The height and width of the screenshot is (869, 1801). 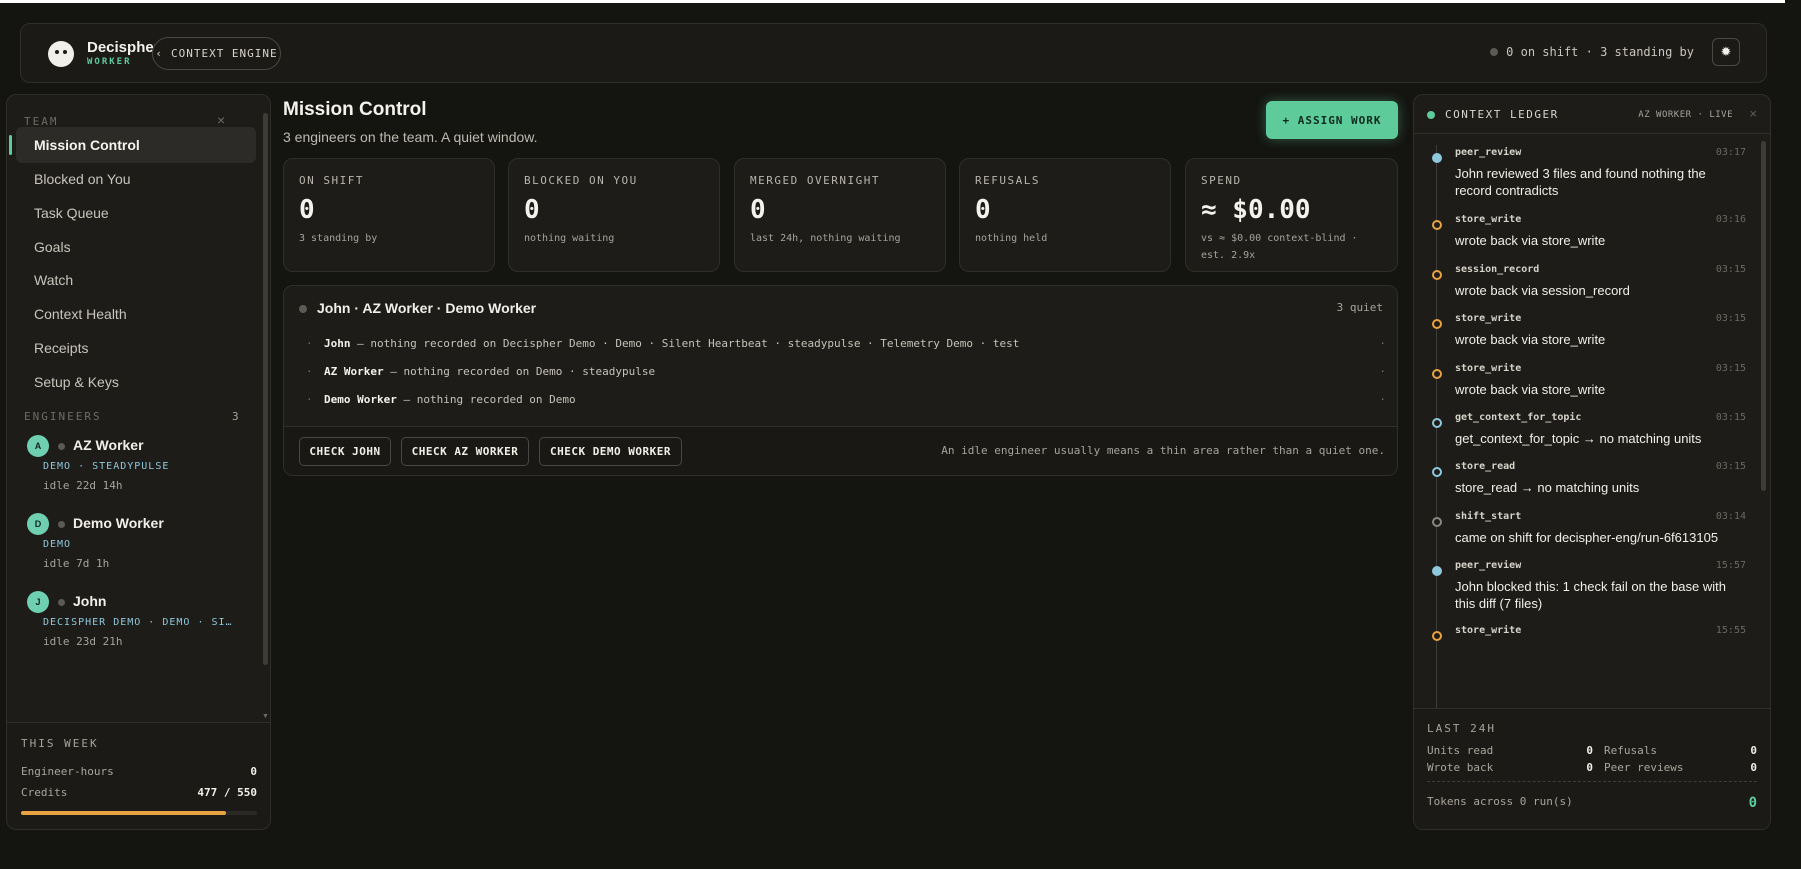 What do you see at coordinates (465, 451) in the screenshot?
I see `check-az-worker-button: CHECK AZ WORKER` at bounding box center [465, 451].